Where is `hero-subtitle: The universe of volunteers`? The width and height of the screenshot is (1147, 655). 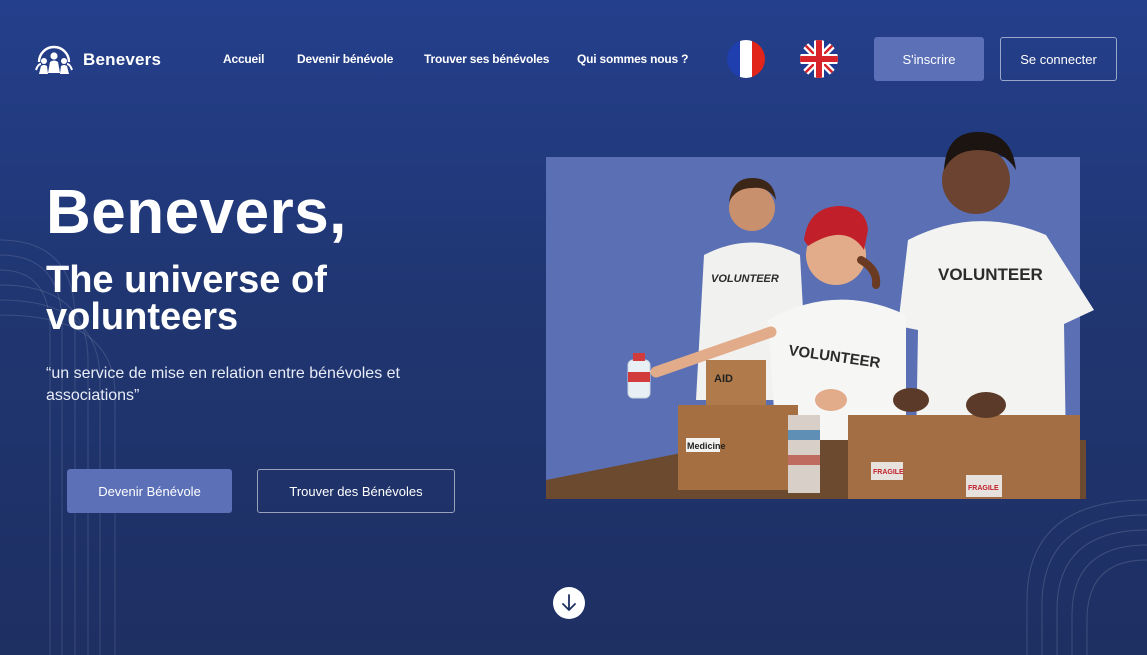
hero-subtitle: The universe of volunteers is located at coordinates (186, 299).